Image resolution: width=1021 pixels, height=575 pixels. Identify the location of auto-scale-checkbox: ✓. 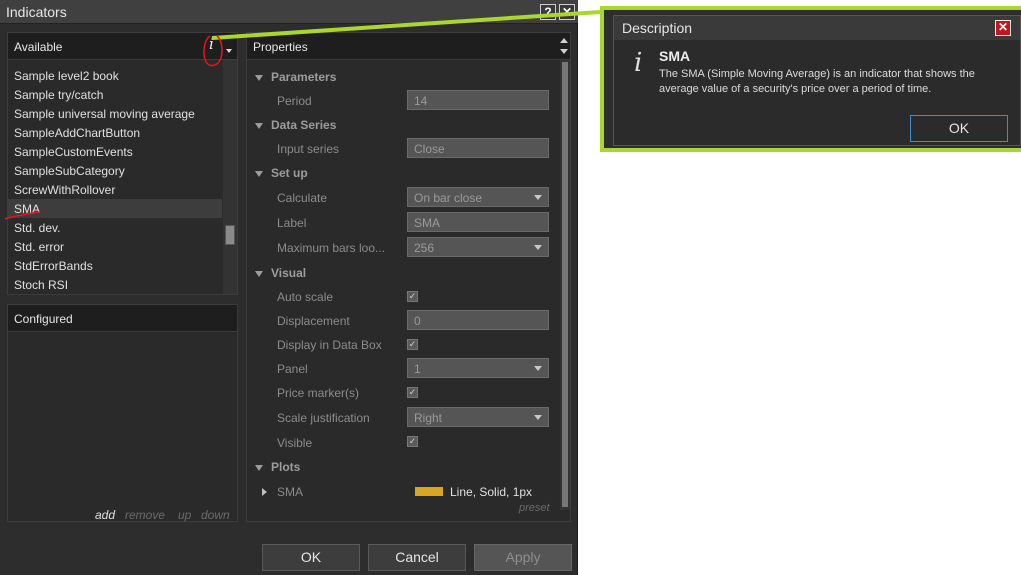
(412, 296).